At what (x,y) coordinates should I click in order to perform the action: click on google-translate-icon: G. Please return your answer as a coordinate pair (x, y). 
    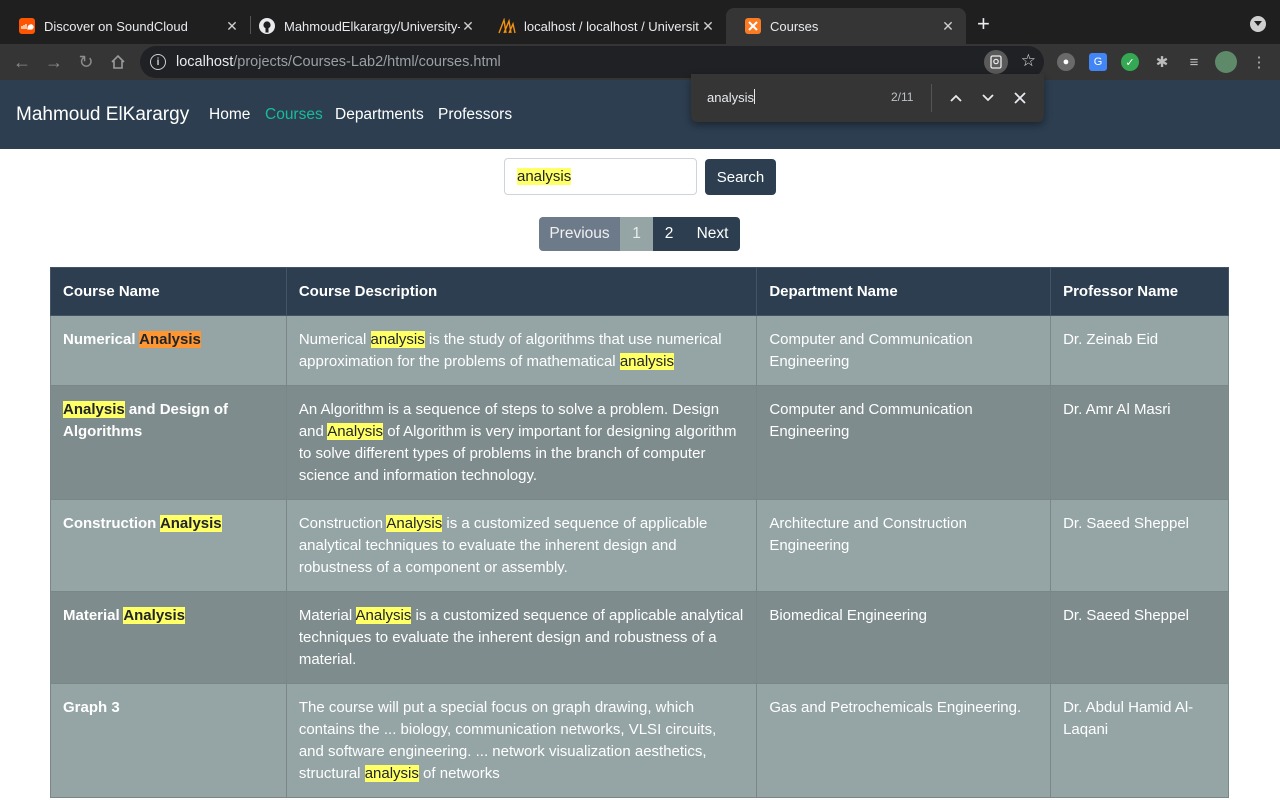
    Looking at the image, I should click on (1098, 62).